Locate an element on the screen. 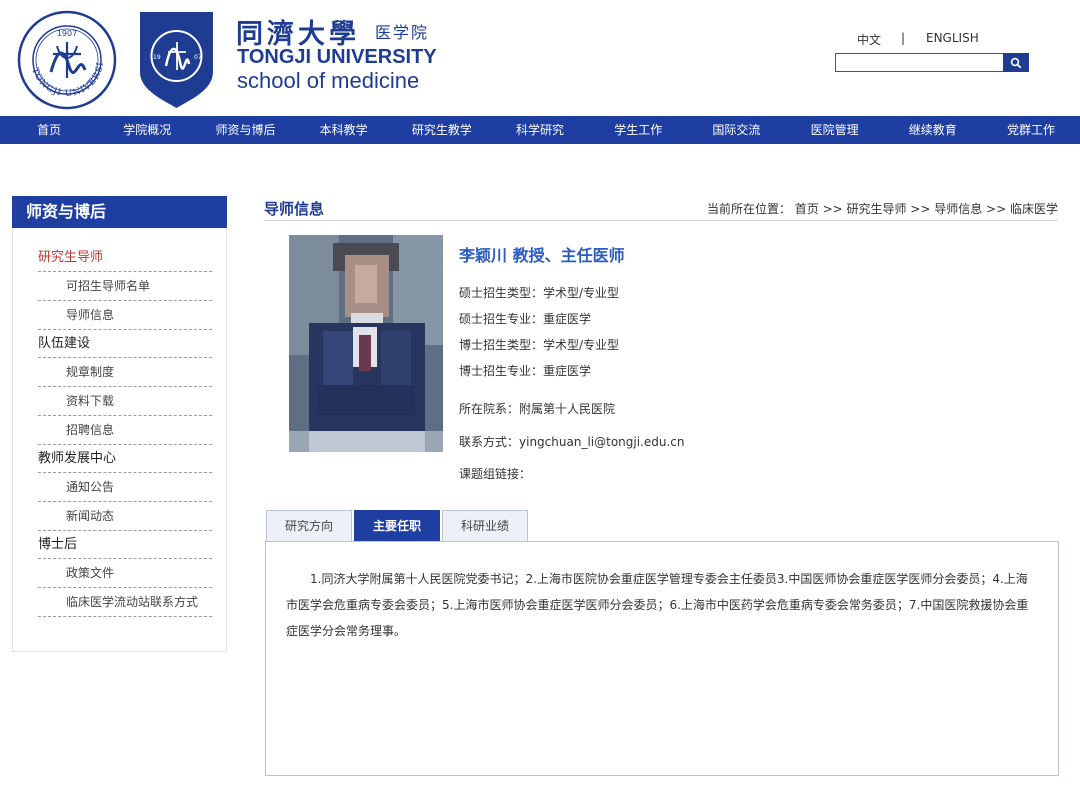 This screenshot has height=787, width=1080. university-seal-logo: TONGJI UNIVERSITY 1907 is located at coordinates (67, 60).